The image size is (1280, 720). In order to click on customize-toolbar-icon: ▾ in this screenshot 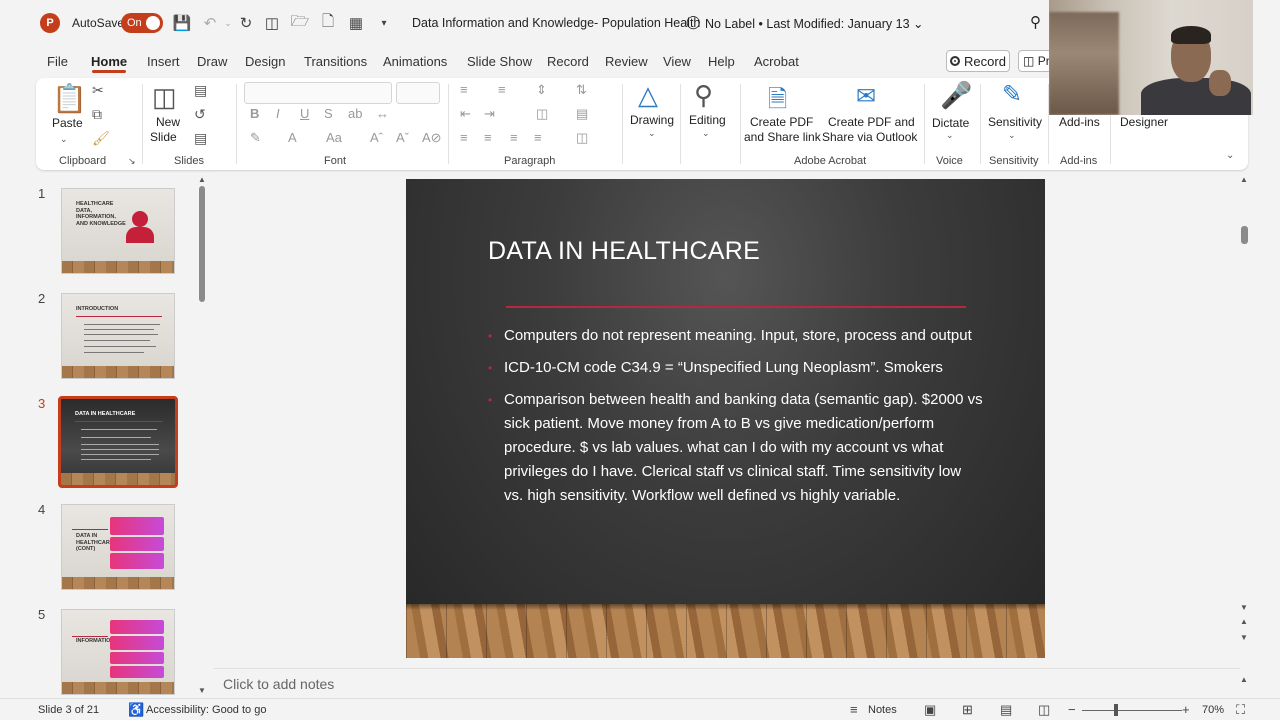, I will do `click(384, 23)`.